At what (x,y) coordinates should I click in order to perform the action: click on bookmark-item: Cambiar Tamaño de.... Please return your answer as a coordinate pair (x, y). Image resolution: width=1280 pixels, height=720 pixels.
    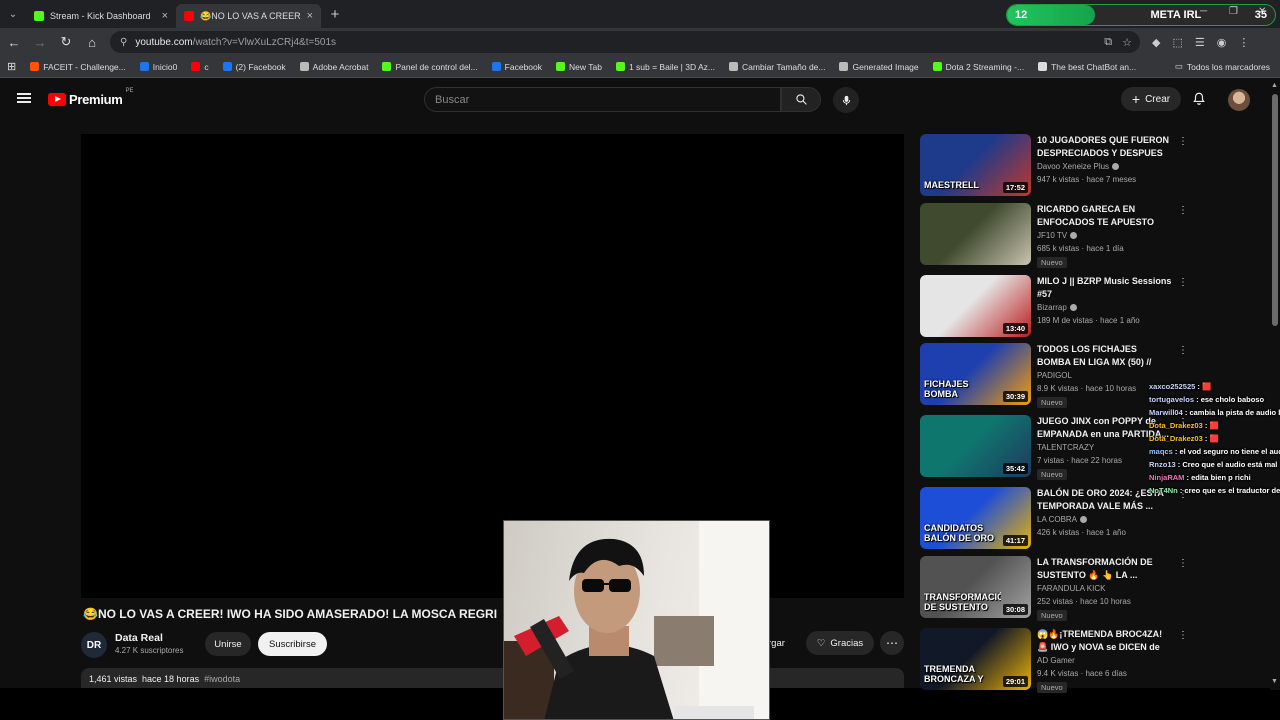
    Looking at the image, I should click on (777, 67).